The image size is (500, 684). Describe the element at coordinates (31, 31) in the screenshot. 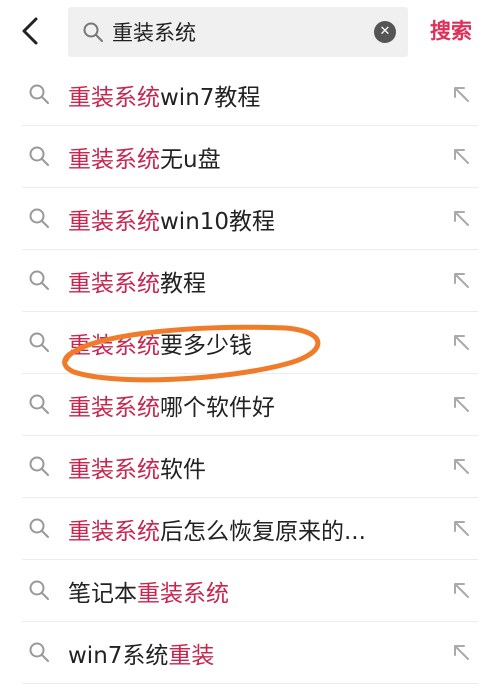

I see `back-chevron-icon` at that location.